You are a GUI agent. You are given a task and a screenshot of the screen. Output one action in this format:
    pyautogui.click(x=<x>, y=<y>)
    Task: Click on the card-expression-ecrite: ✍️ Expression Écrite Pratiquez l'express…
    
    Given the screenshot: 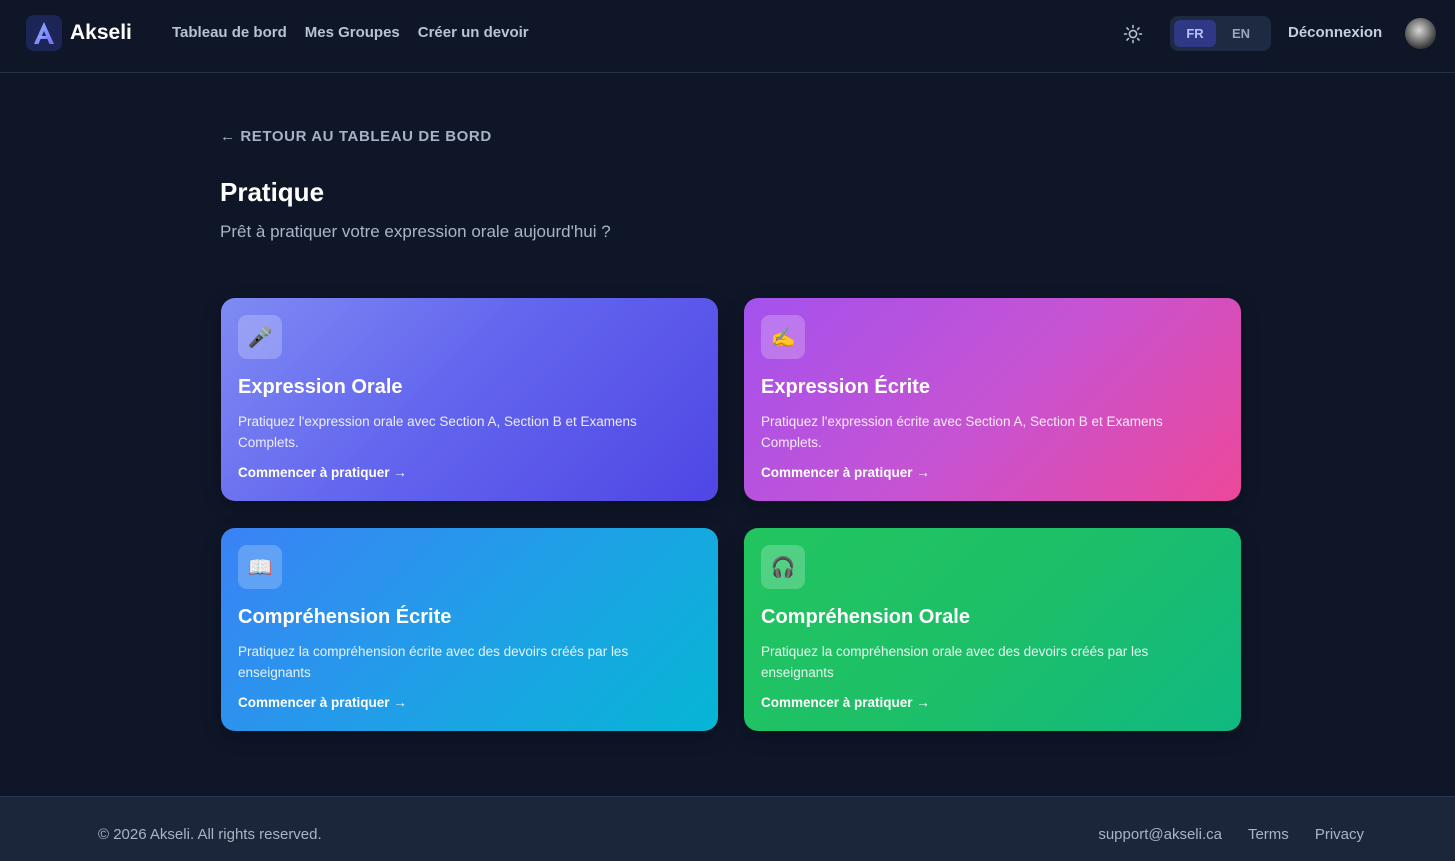 What is the action you would take?
    pyautogui.click(x=992, y=399)
    